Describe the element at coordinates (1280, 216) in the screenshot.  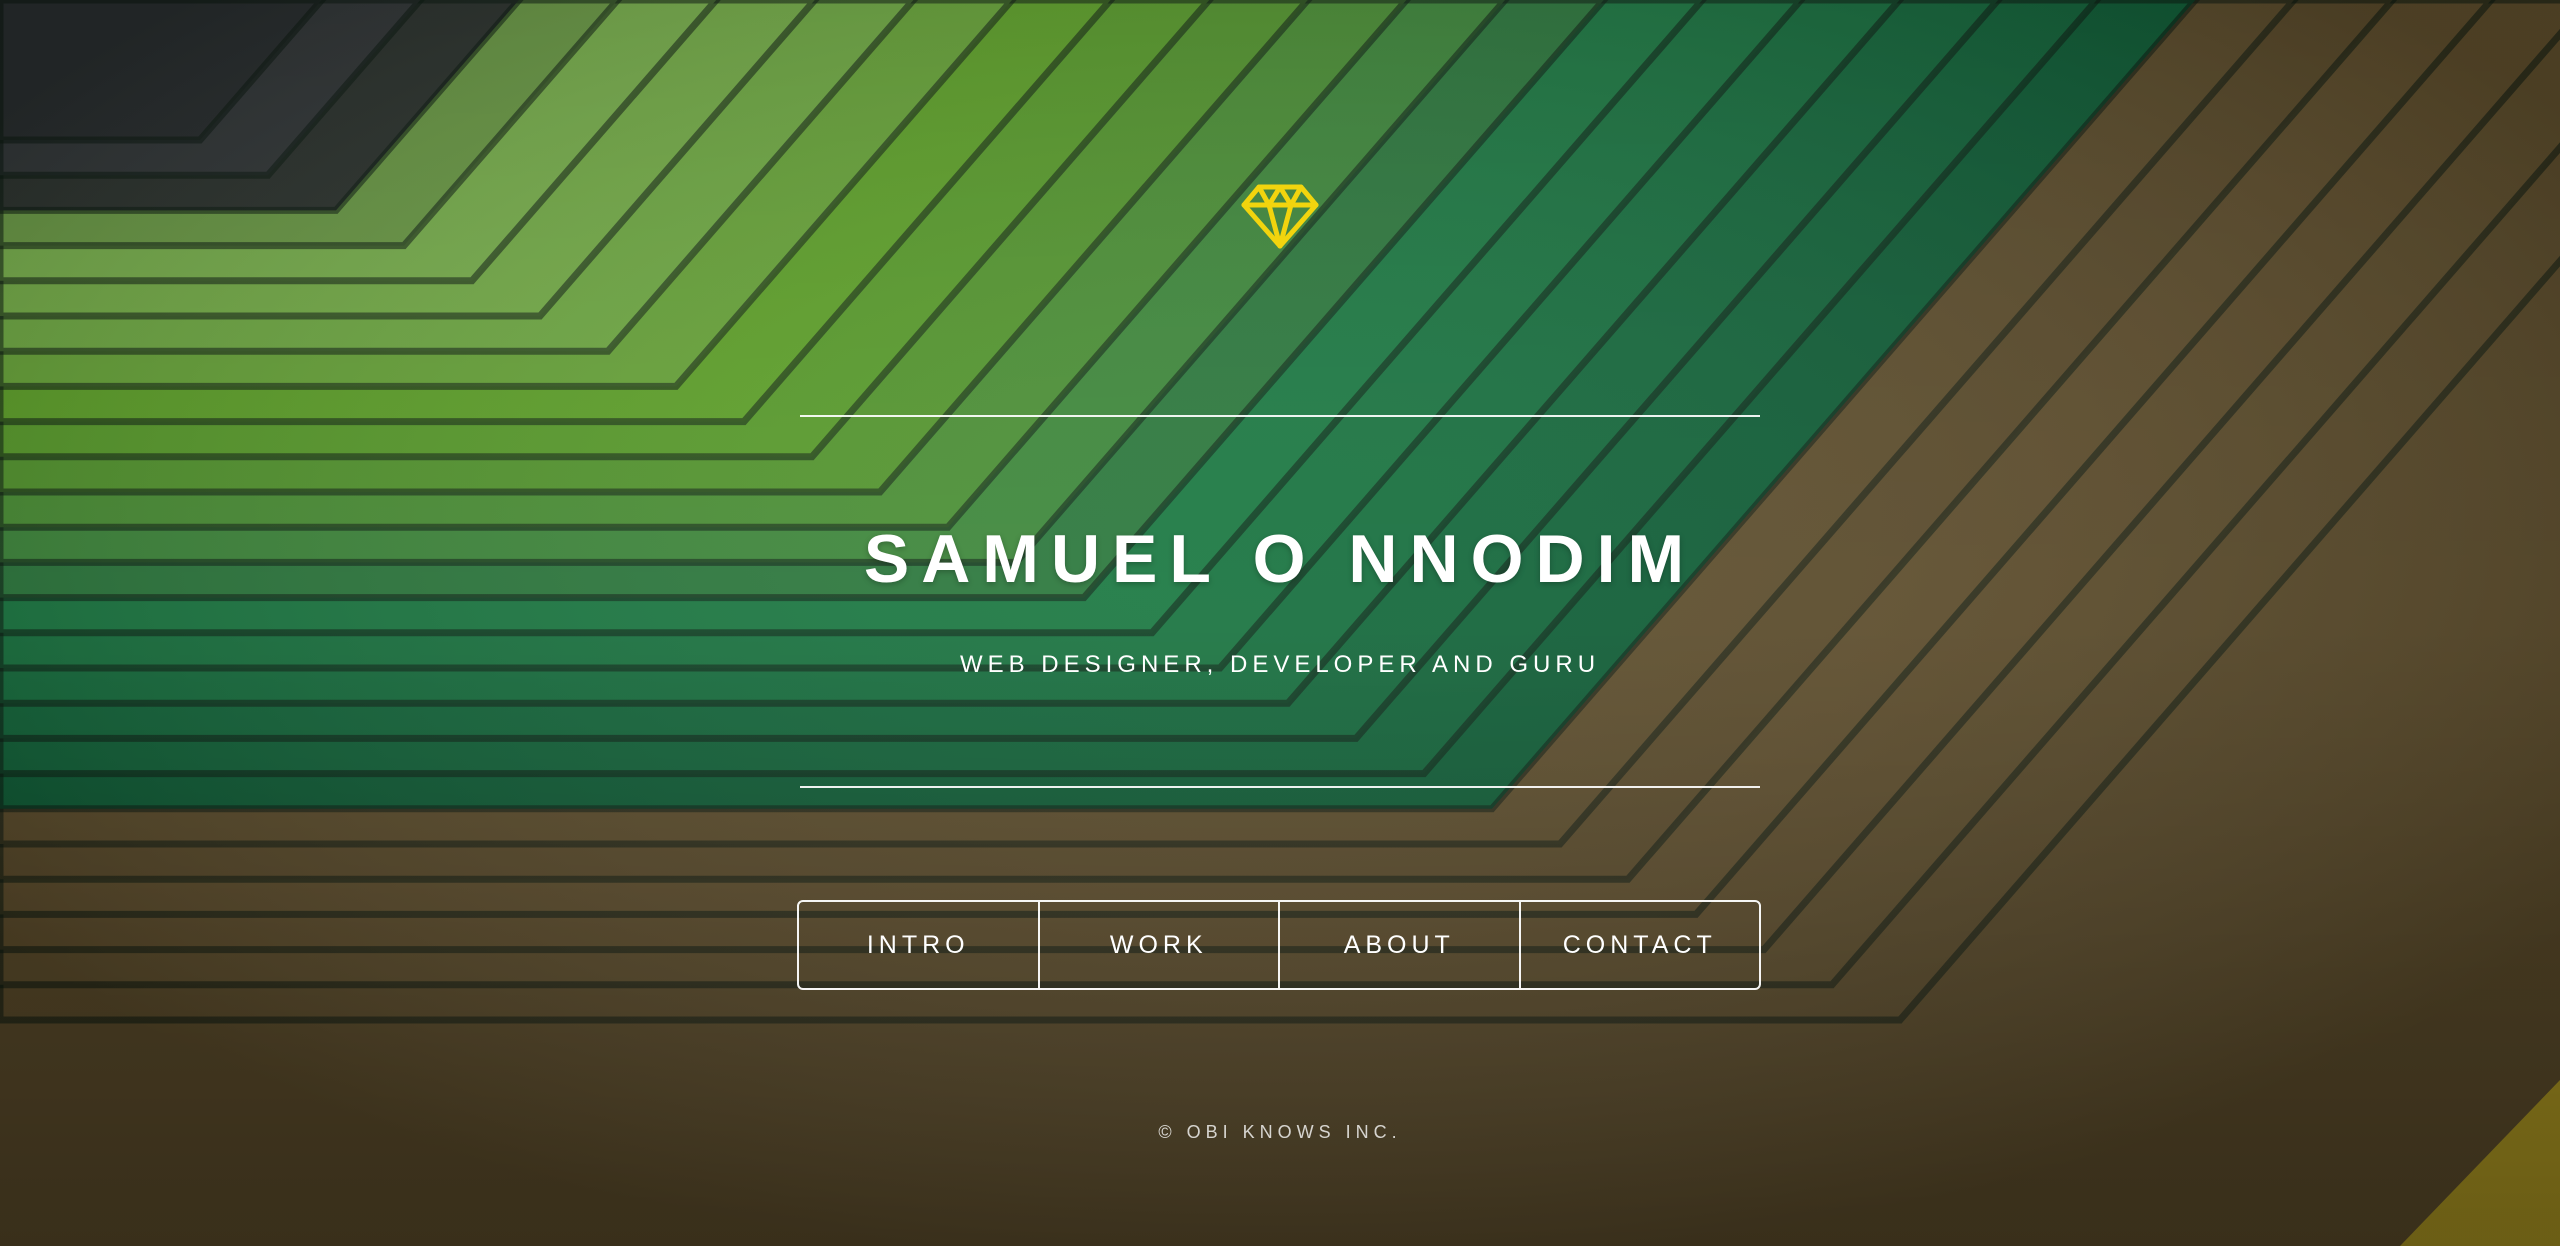
I see `diamond-icon` at that location.